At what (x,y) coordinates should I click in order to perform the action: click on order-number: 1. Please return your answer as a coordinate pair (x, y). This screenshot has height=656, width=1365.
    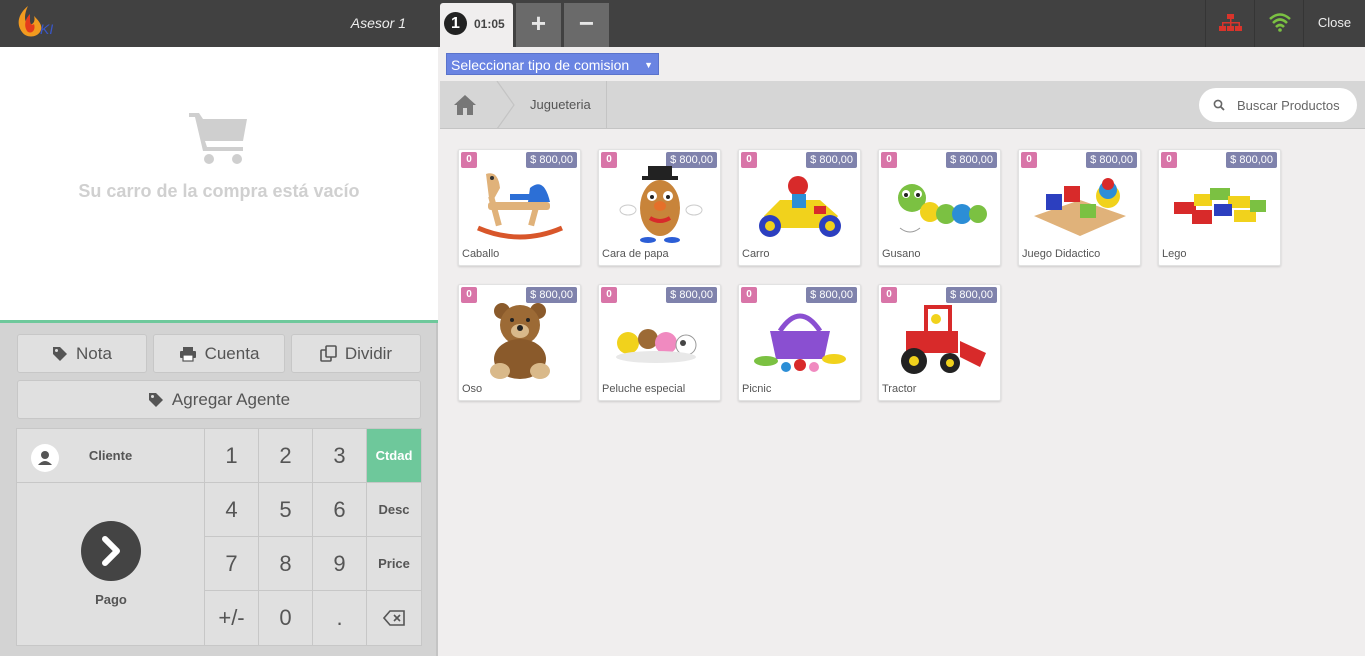
    Looking at the image, I should click on (455, 23).